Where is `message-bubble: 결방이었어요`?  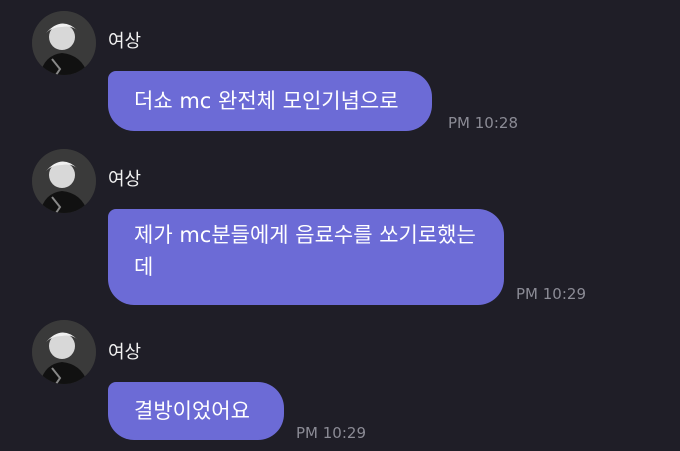 message-bubble: 결방이었어요 is located at coordinates (196, 411).